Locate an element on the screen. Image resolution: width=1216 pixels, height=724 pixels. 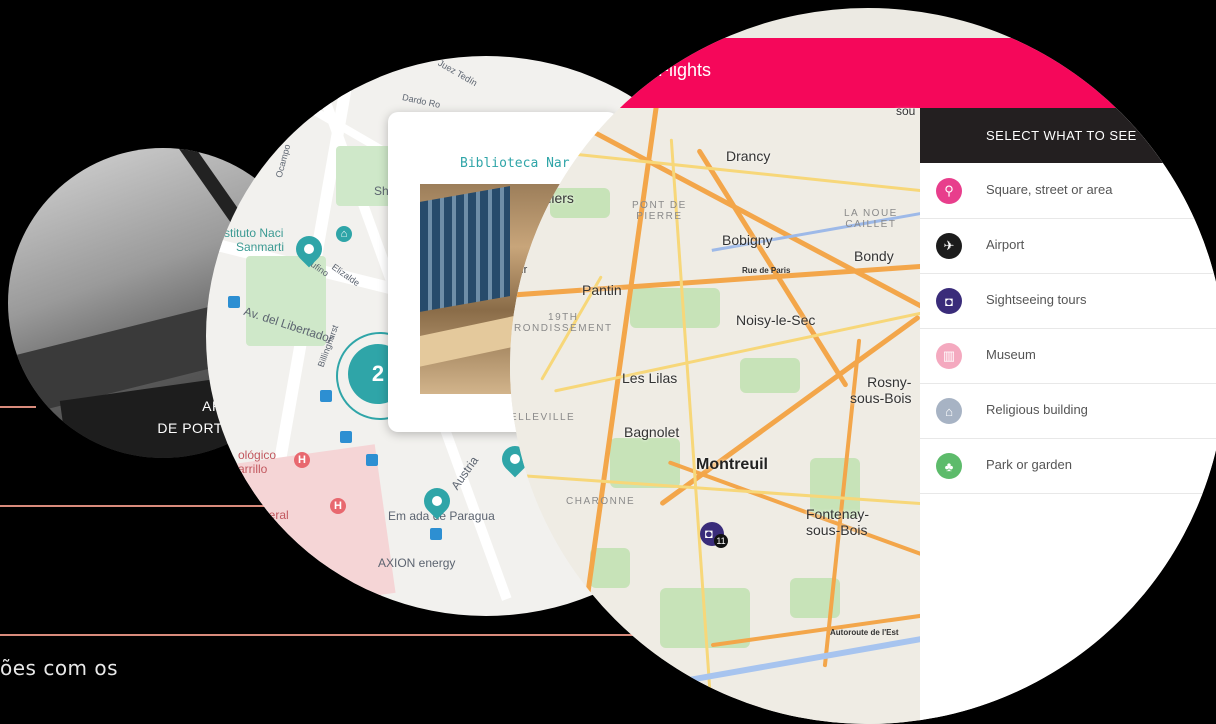
map-label-euve: euve is located at coordinates (565, 136).